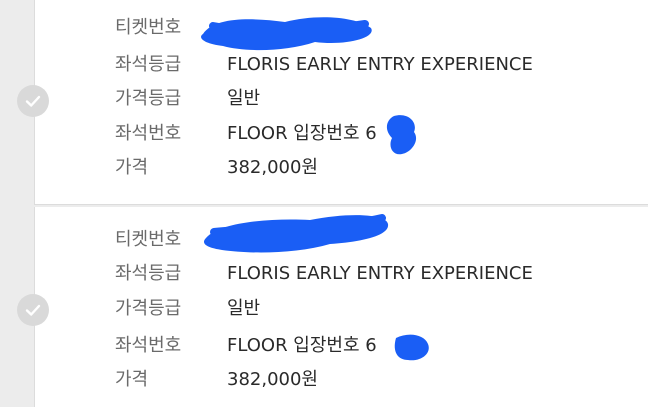 The height and width of the screenshot is (407, 648). I want to click on seat-grade-value: FLORIS EARLY ENTRY EXPERIENCE, so click(380, 273).